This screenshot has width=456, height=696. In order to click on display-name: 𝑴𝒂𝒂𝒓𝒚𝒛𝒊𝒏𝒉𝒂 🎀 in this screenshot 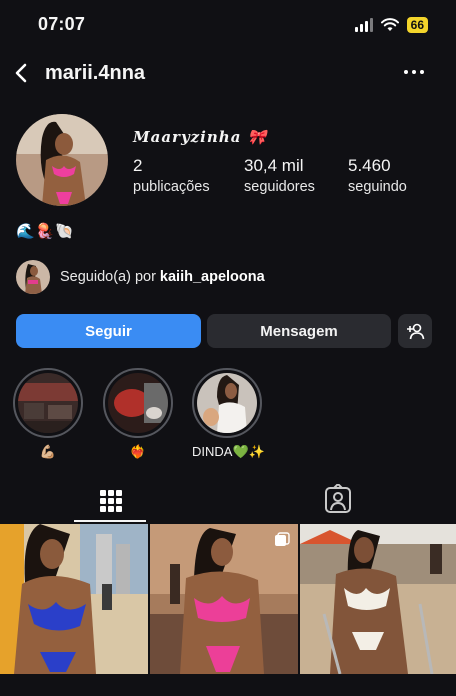, I will do `click(200, 137)`.